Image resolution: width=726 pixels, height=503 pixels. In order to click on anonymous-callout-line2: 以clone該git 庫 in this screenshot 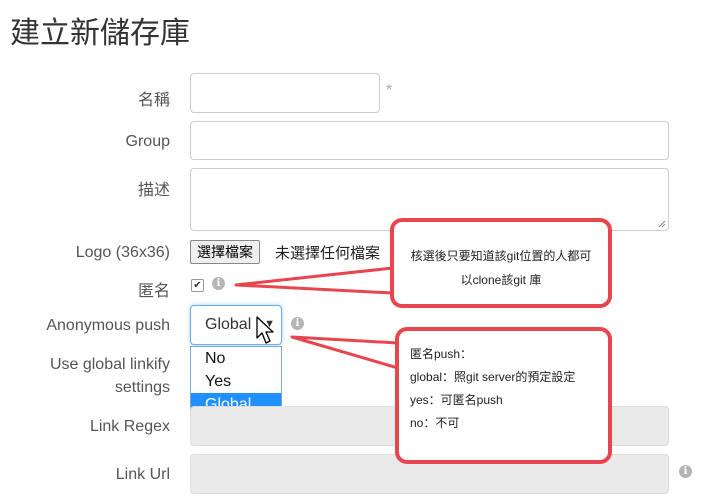, I will do `click(501, 280)`.